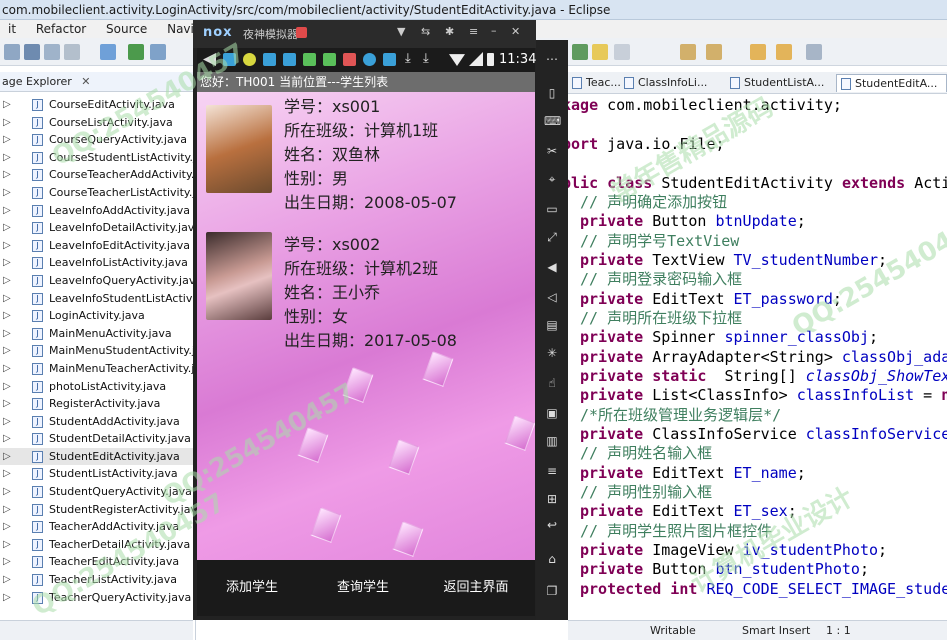  What do you see at coordinates (98, 281) in the screenshot?
I see `file-tree-item: ▷ J LeaveInfoQueryActivity.java` at bounding box center [98, 281].